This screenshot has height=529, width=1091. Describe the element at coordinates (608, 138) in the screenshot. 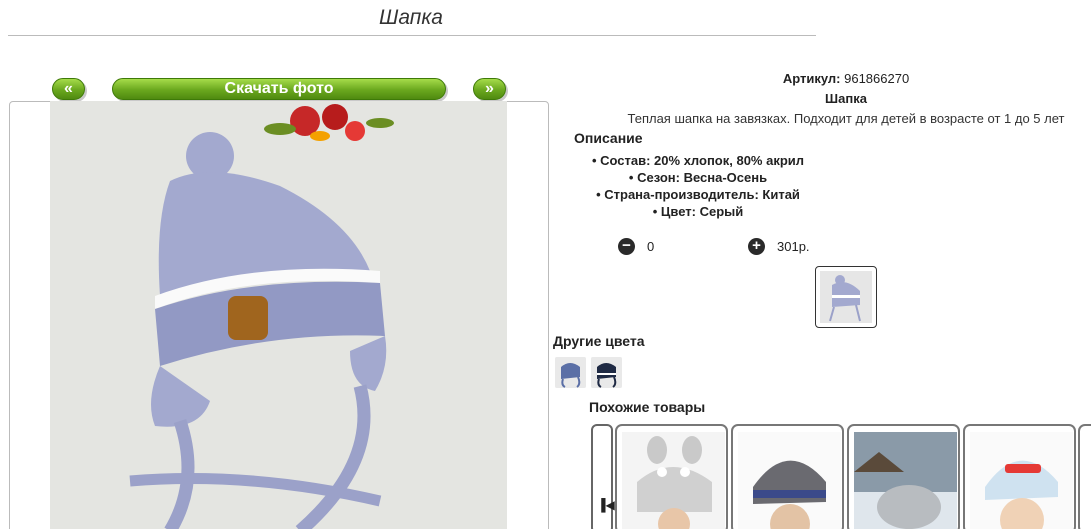

I see `description-heading: Описание` at that location.